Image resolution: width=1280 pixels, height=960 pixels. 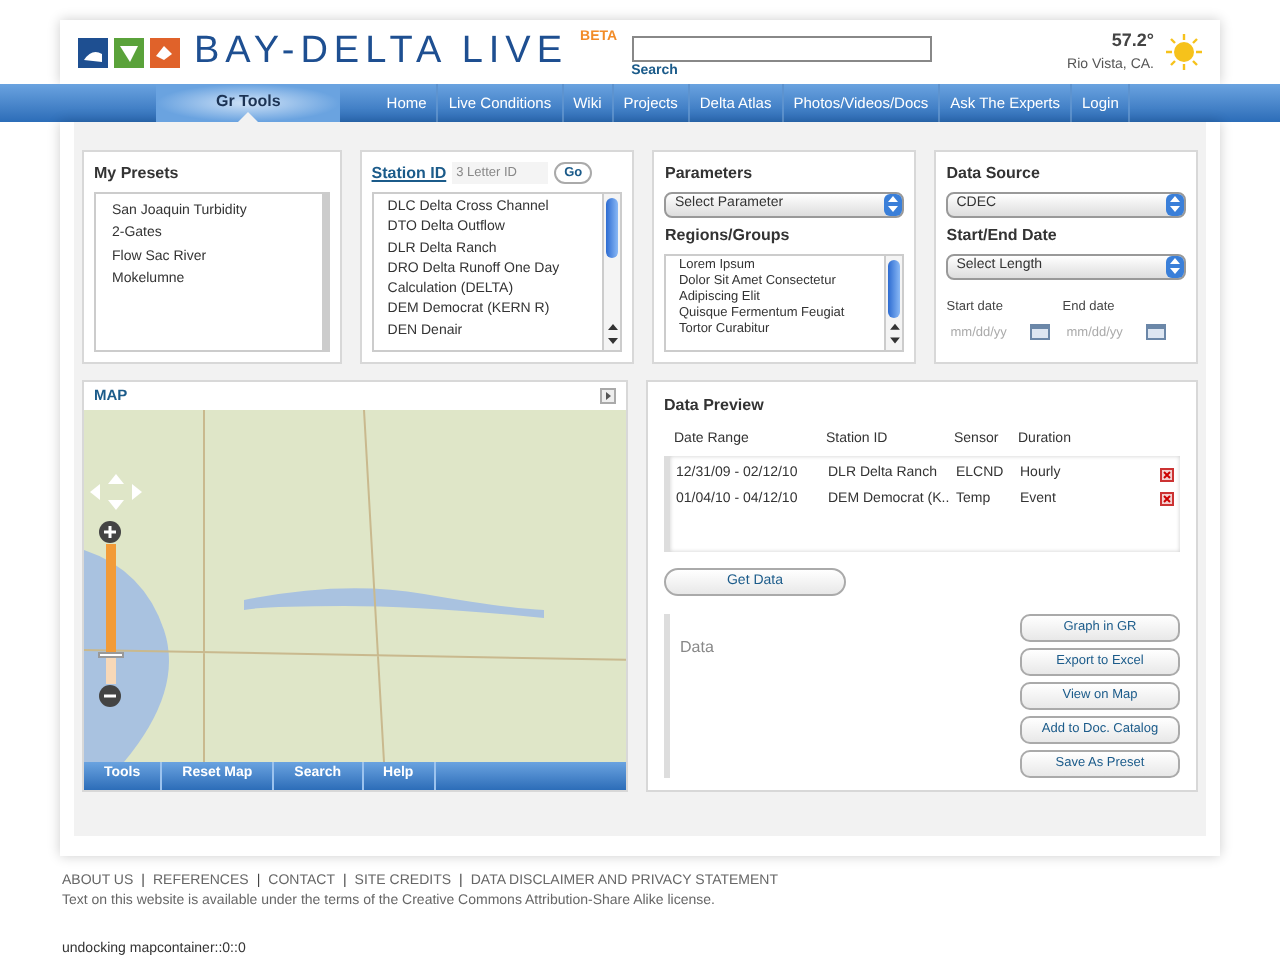 I want to click on data-label: Data, so click(x=697, y=646).